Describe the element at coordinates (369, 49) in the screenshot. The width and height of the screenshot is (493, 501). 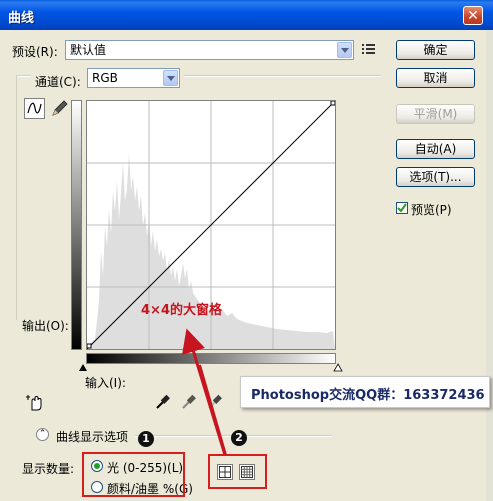
I see `preset-options-icon` at that location.